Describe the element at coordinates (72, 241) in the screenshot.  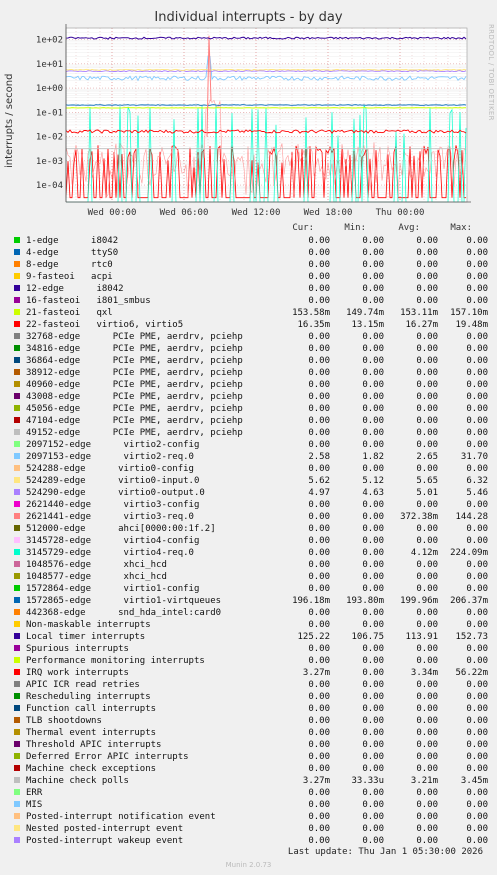
I see `legend-label: 1-edge i8042` at that location.